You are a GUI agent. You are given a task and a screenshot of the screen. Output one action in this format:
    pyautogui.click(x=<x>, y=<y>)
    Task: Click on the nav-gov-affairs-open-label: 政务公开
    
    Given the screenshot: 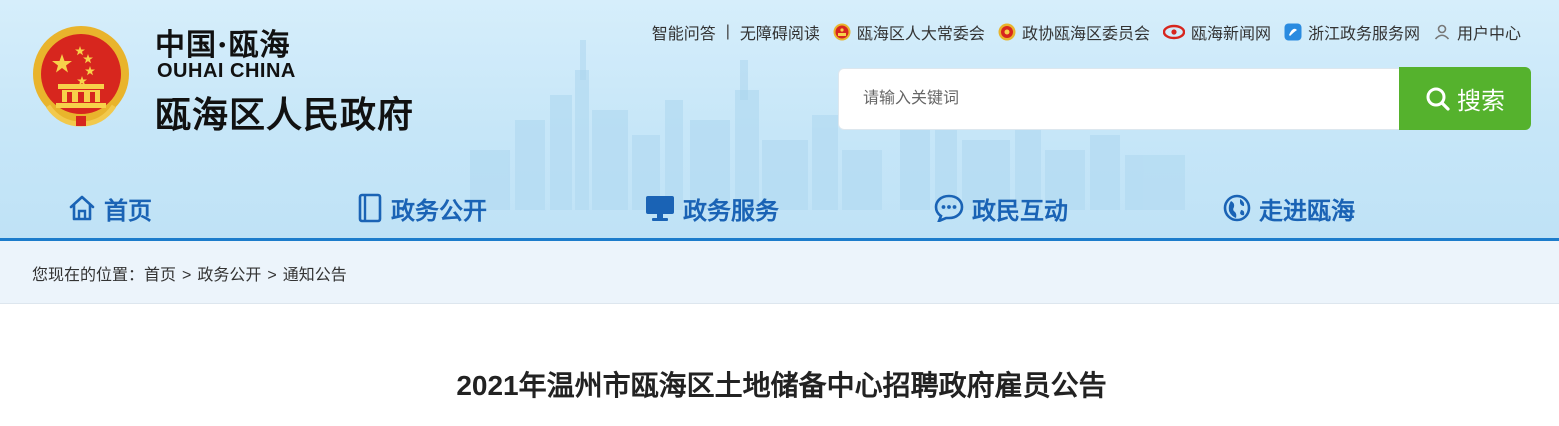 What is the action you would take?
    pyautogui.click(x=439, y=211)
    